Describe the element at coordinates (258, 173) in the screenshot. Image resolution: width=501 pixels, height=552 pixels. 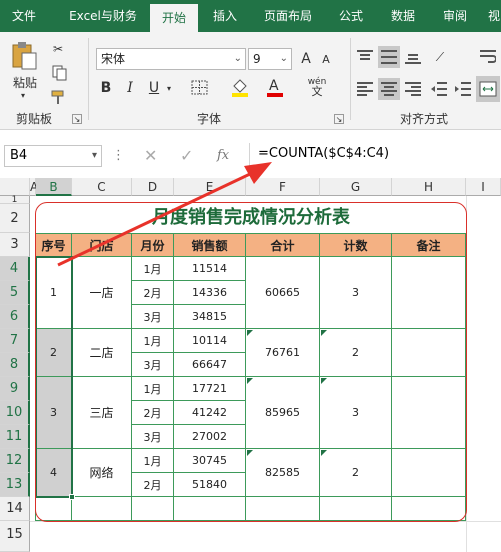
I see `arrow-head` at that location.